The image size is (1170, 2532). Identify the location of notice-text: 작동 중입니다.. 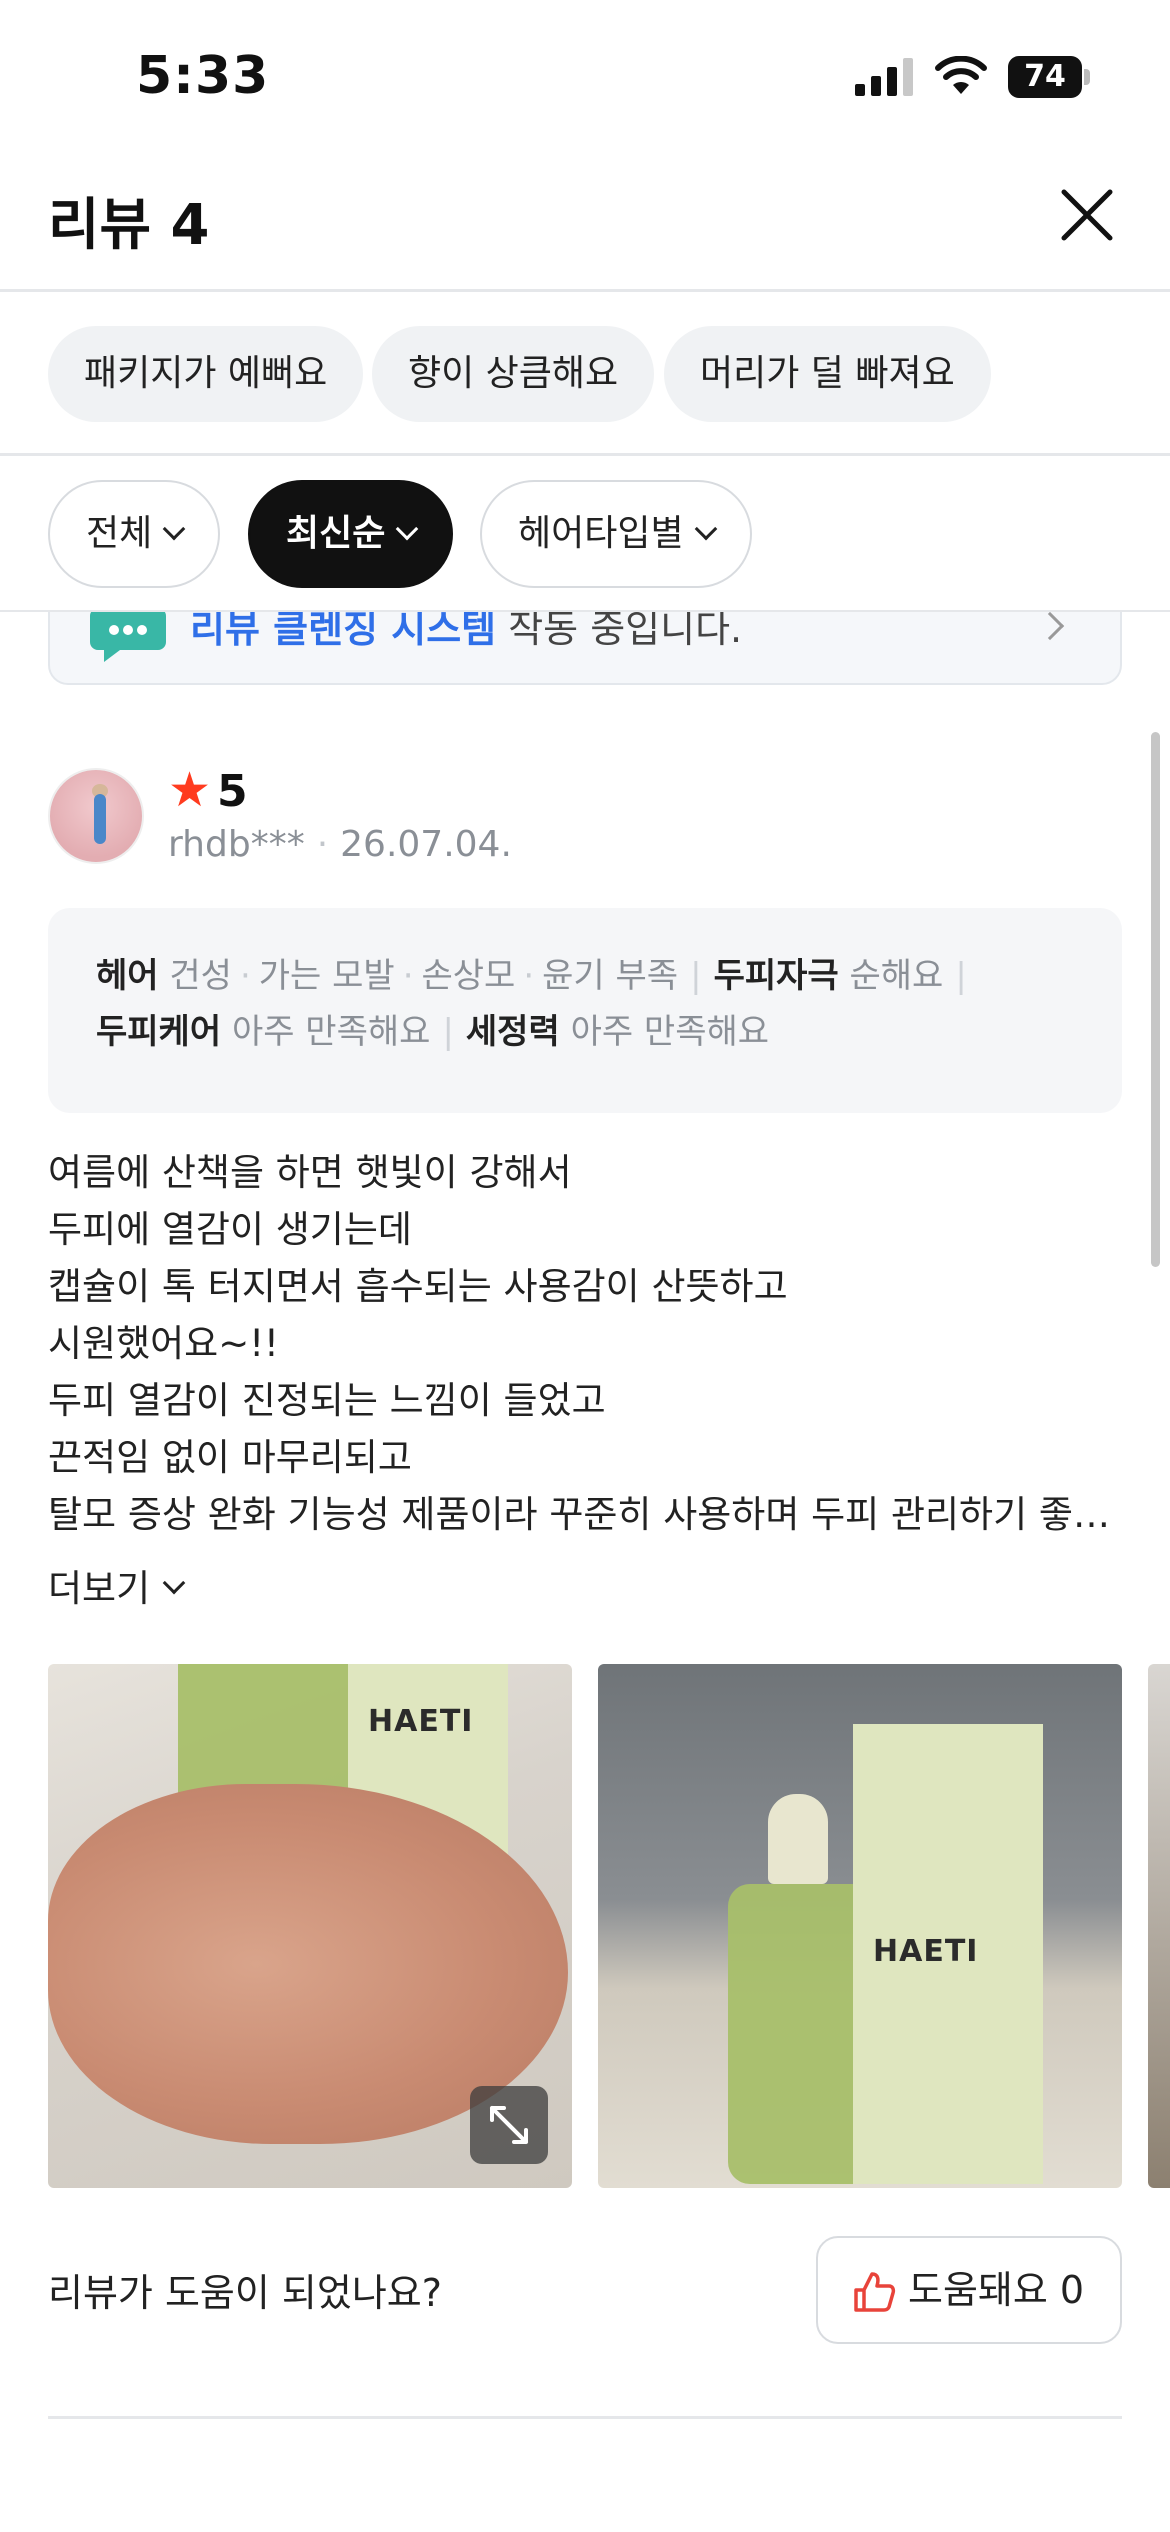
(619, 629).